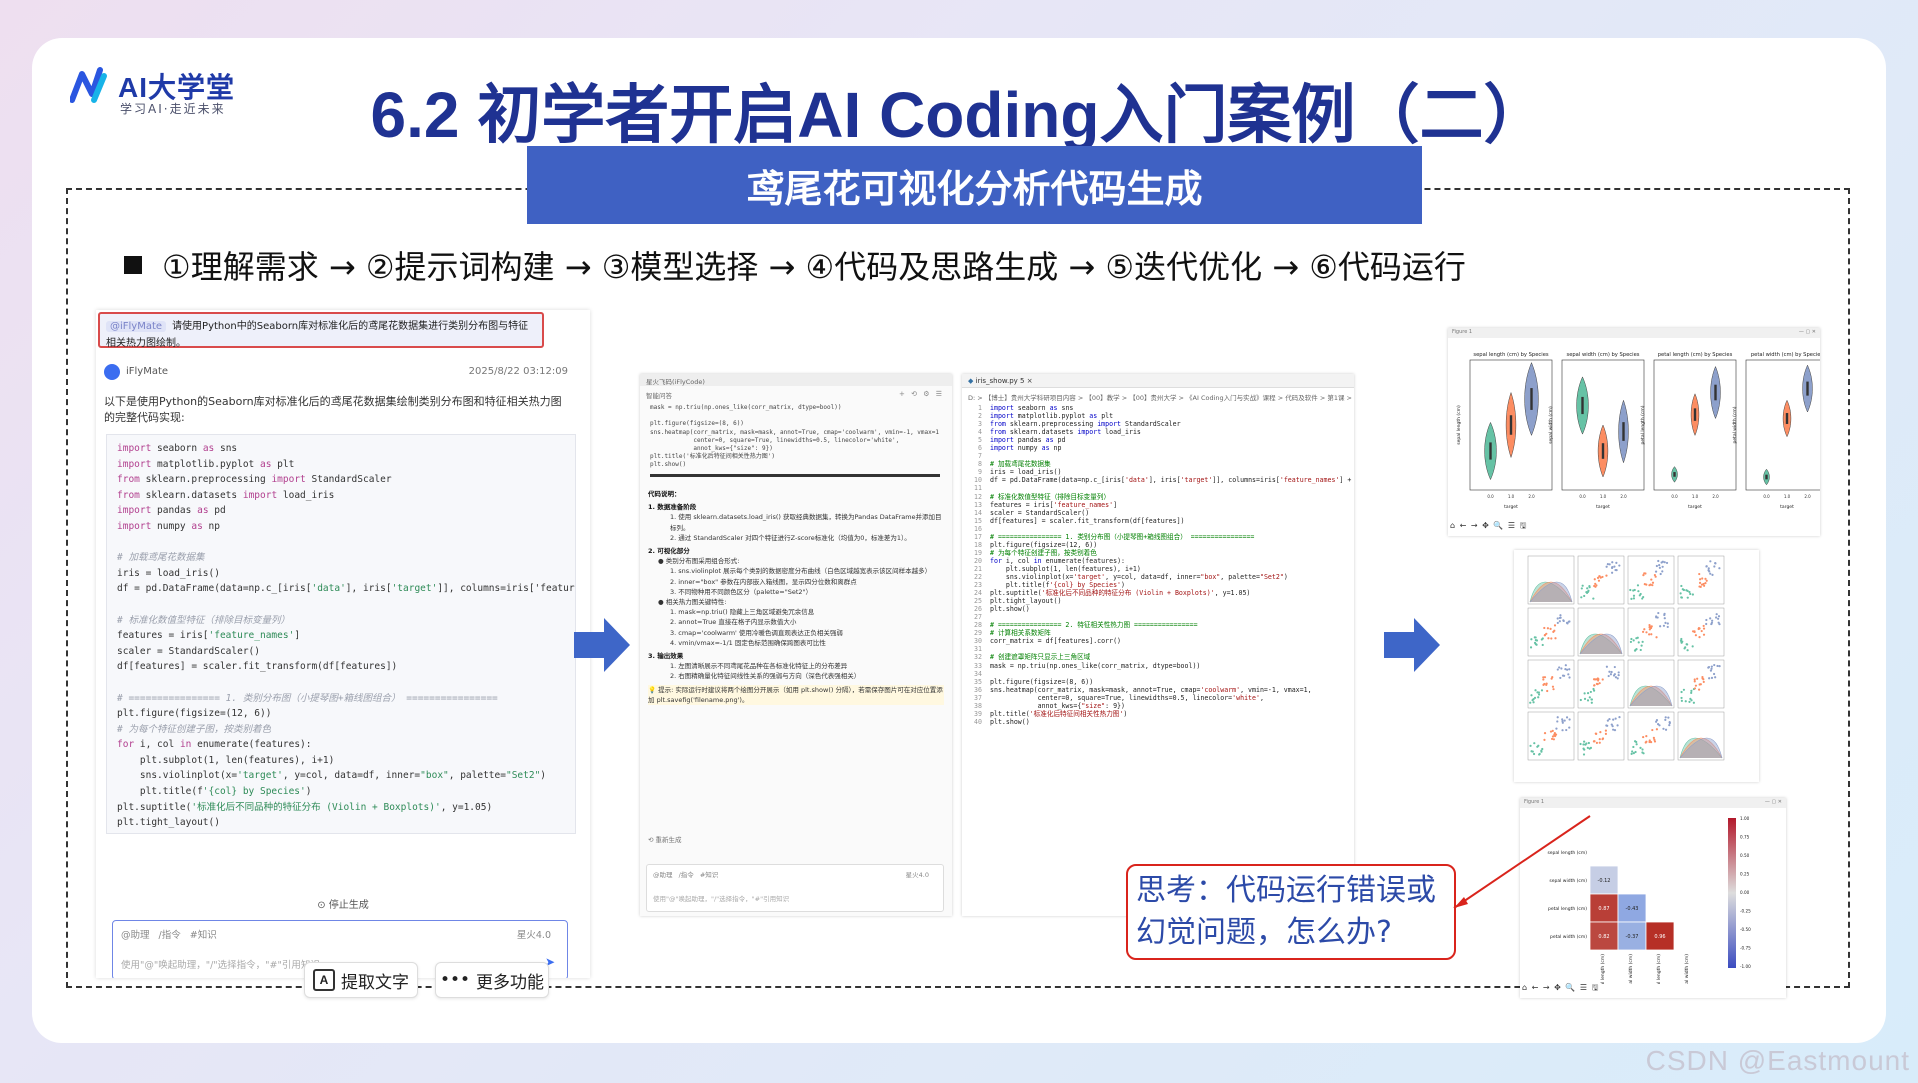 The image size is (1918, 1083). I want to click on code-line: for i, col in enumerate(features):, so click(214, 745).